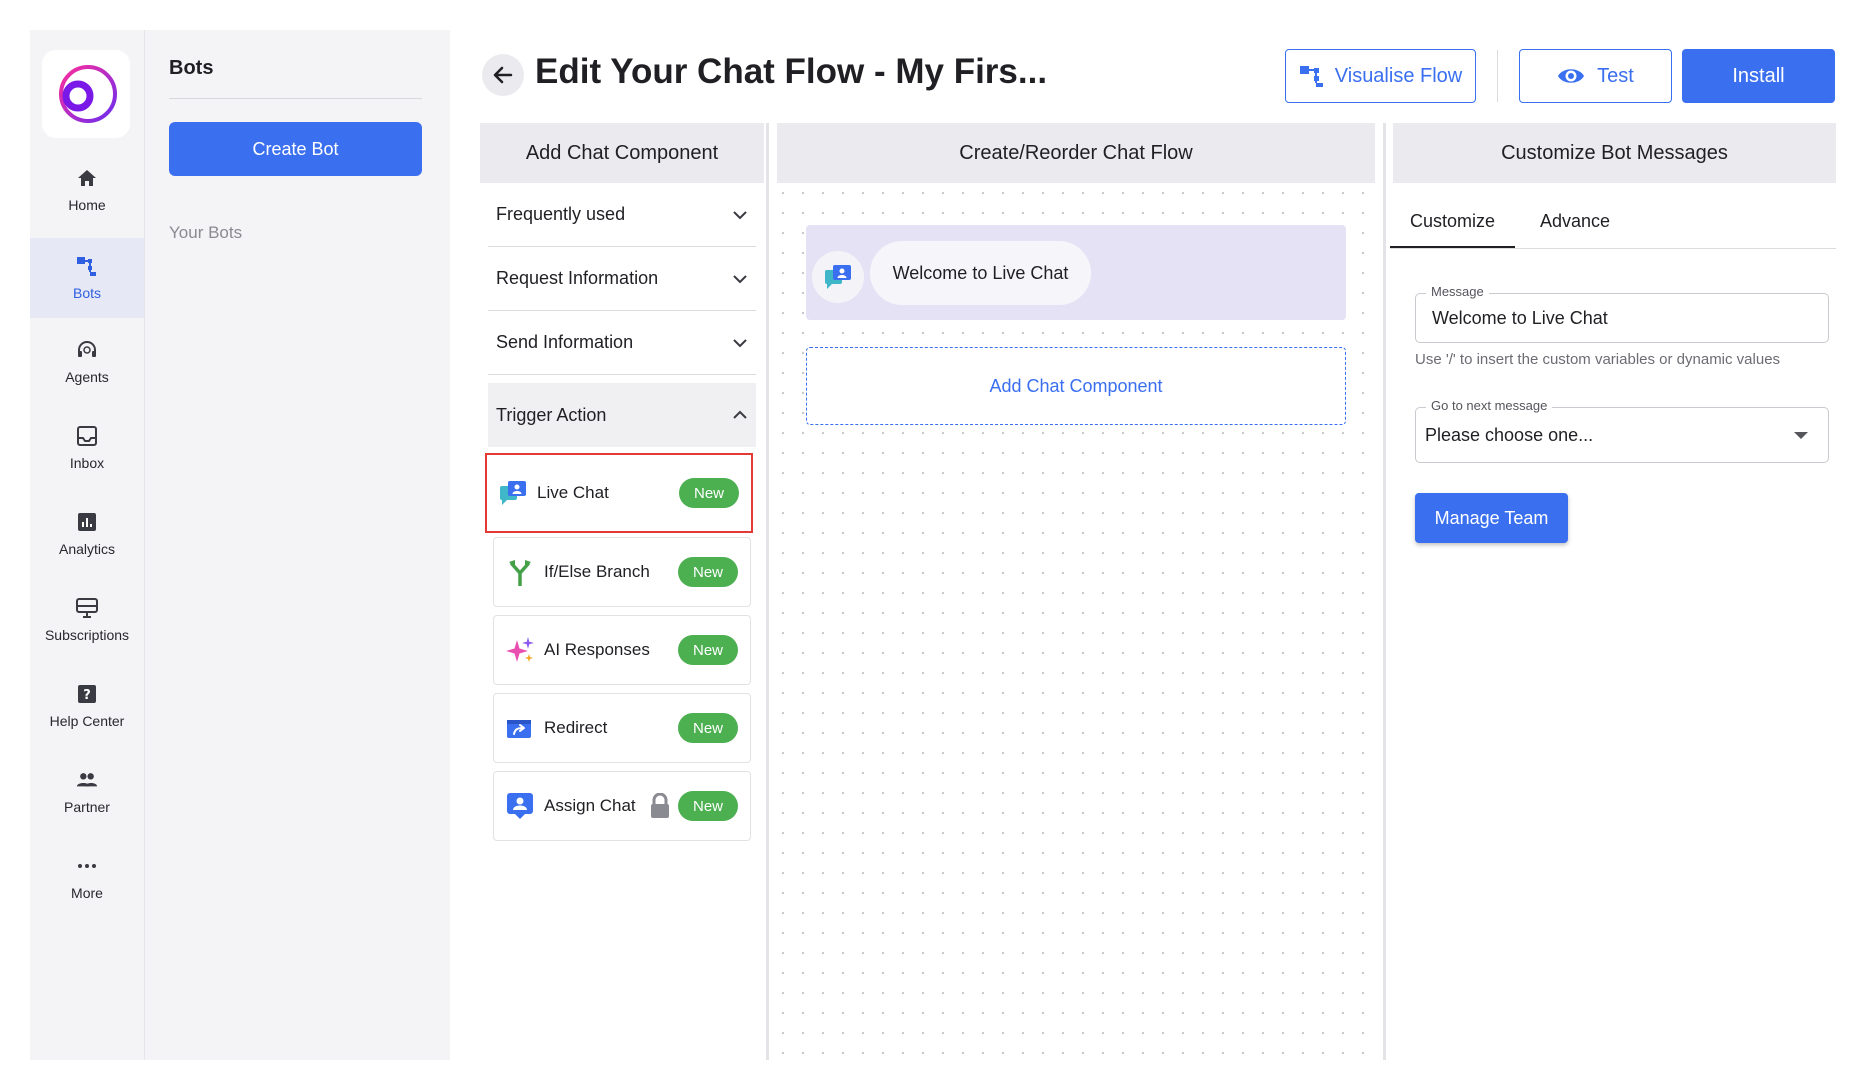 Image resolution: width=1866 pixels, height=1080 pixels. What do you see at coordinates (295, 149) in the screenshot?
I see `create-bot-button: Create Bot` at bounding box center [295, 149].